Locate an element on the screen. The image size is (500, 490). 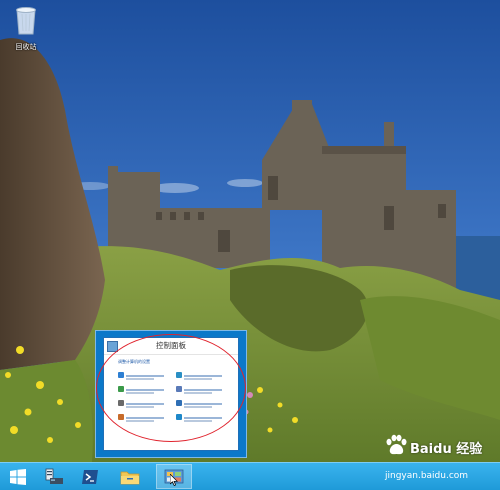
powershell-icon is located at coordinates (90, 476).